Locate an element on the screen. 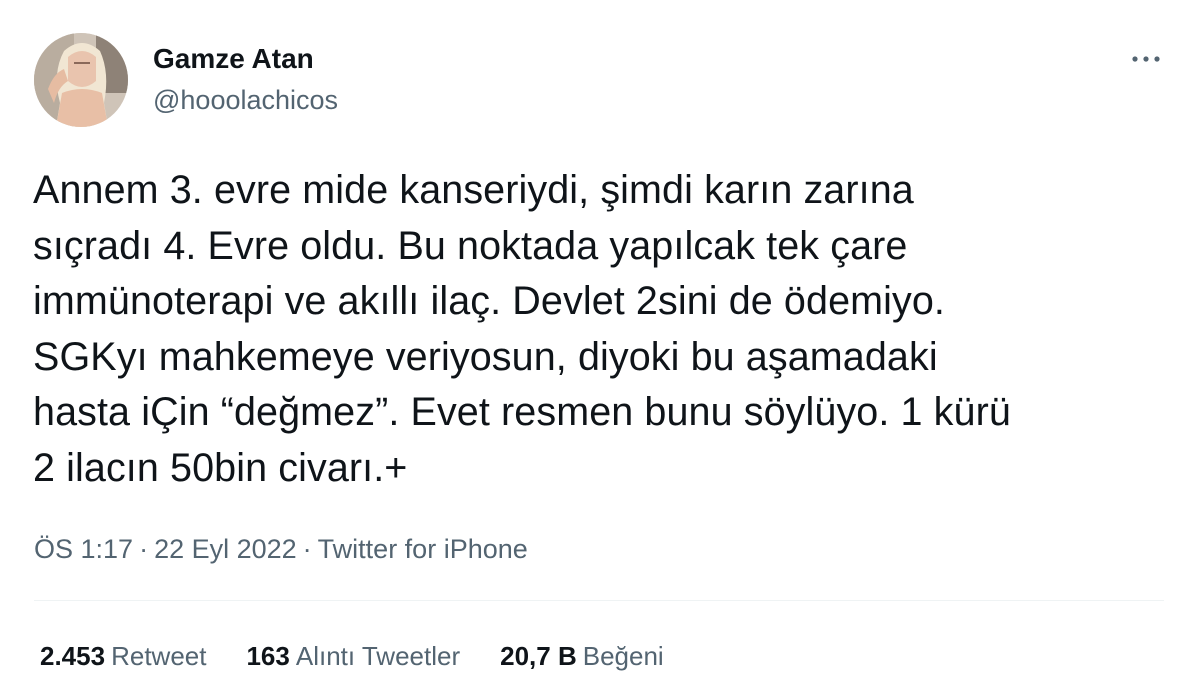 This screenshot has width=1196, height=698. tweet-metadata: ÖS 1:17 · 22 Eyl 2022 · Twitter for iPhone is located at coordinates (281, 549).